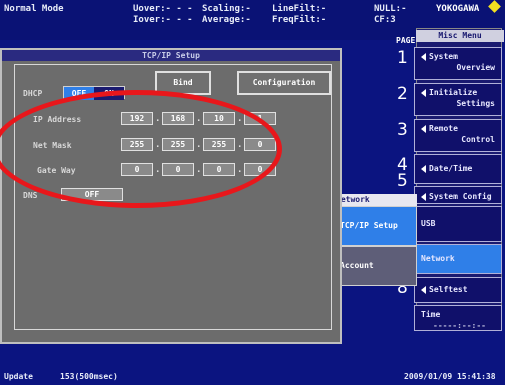 The width and height of the screenshot is (505, 385). What do you see at coordinates (431, 314) in the screenshot?
I see `time-label: Time` at bounding box center [431, 314].